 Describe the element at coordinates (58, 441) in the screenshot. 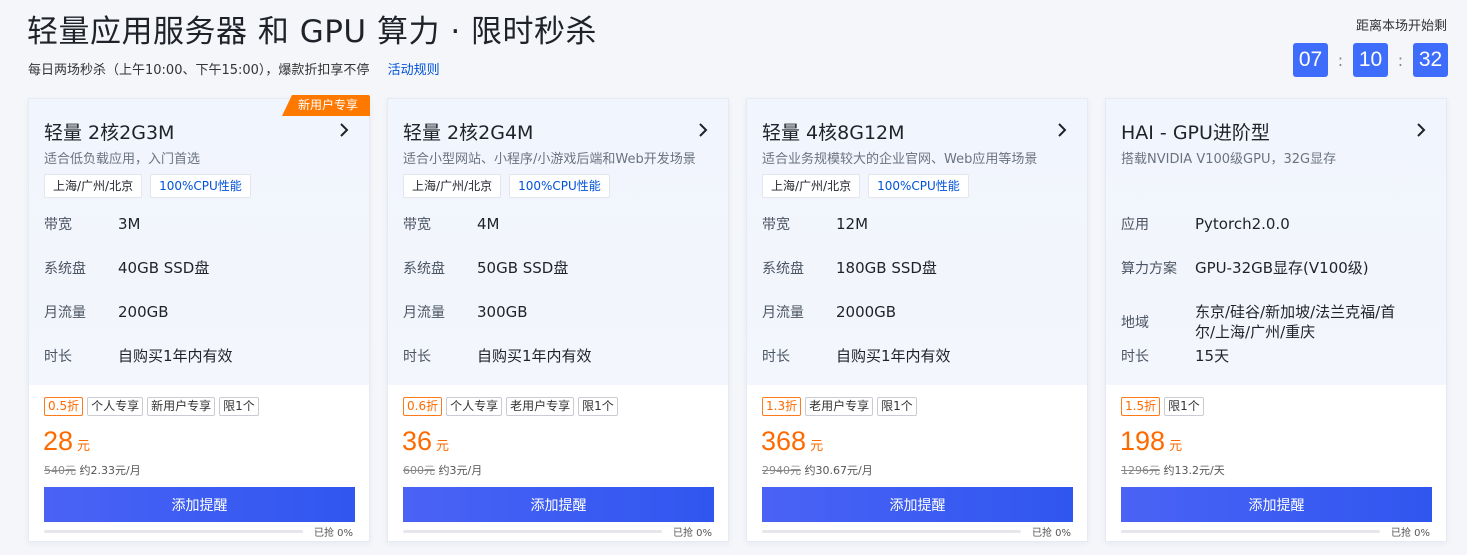

I see `price-value: 28` at that location.